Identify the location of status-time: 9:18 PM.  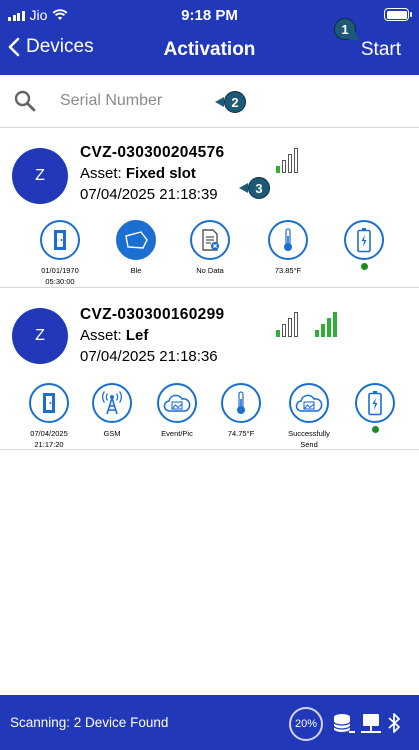
(209, 15).